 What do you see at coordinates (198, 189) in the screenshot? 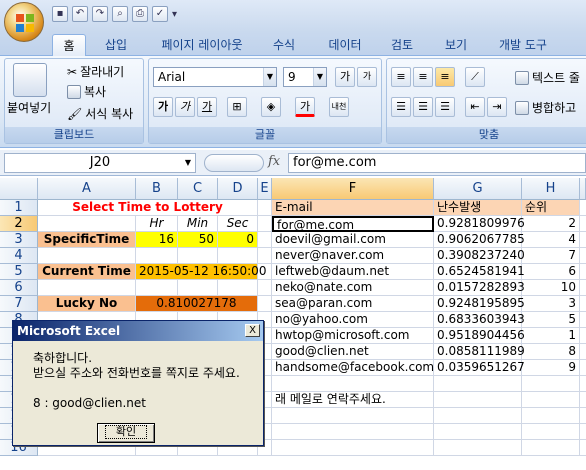
I see `column-header-c: C` at bounding box center [198, 189].